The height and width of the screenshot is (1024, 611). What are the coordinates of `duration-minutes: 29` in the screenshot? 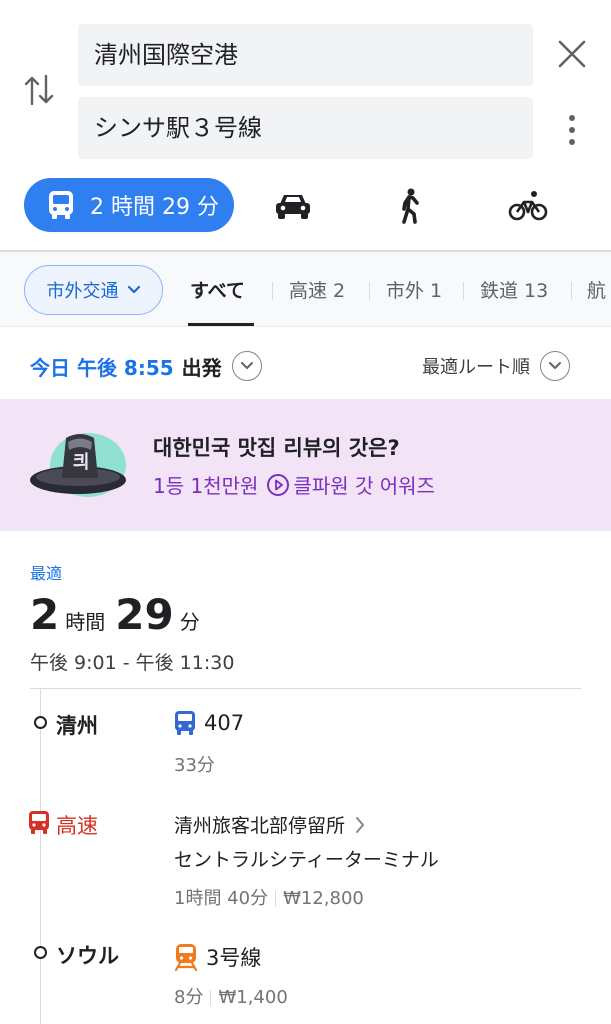 It's located at (144, 614).